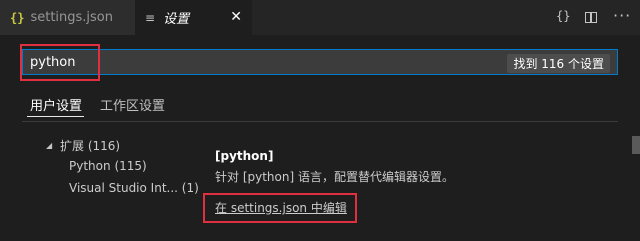 Image resolution: width=640 pixels, height=241 pixels. I want to click on toc-count: (1), so click(190, 188).